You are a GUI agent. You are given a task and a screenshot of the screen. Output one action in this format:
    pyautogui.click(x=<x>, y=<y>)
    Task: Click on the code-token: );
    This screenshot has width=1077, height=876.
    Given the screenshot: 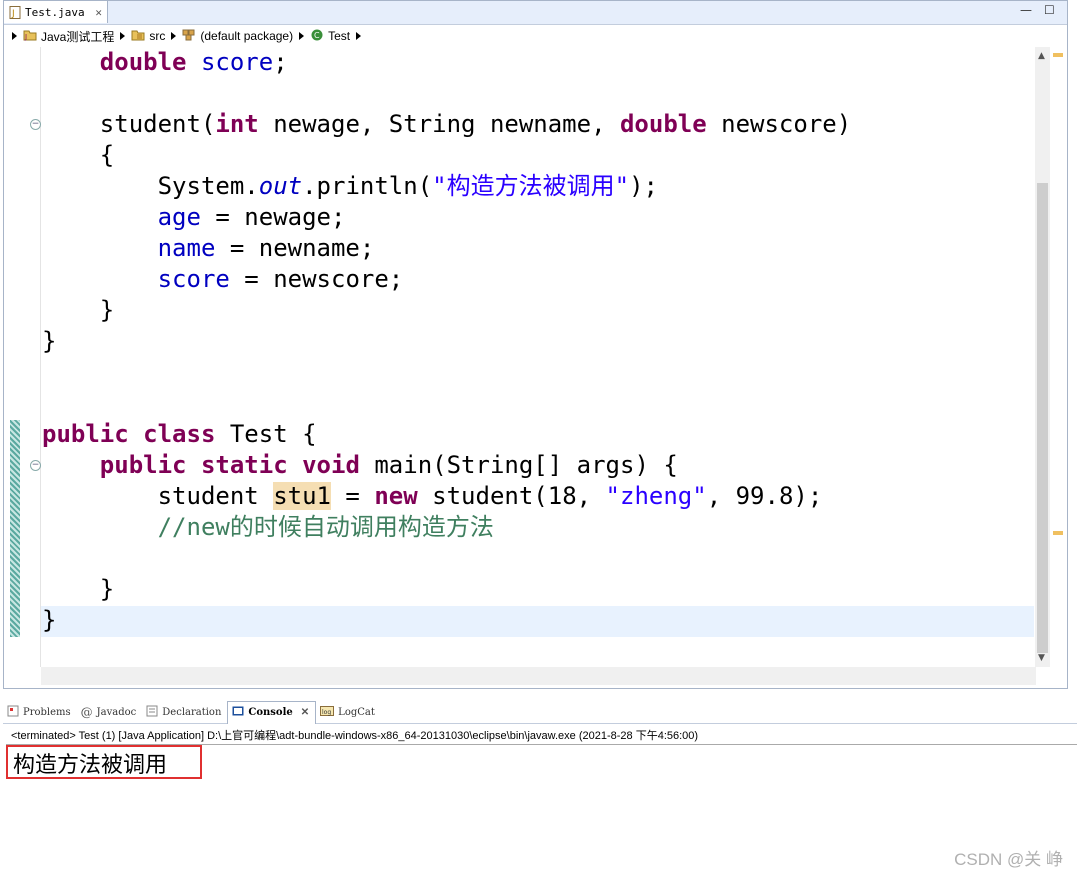 What is the action you would take?
    pyautogui.click(x=643, y=186)
    